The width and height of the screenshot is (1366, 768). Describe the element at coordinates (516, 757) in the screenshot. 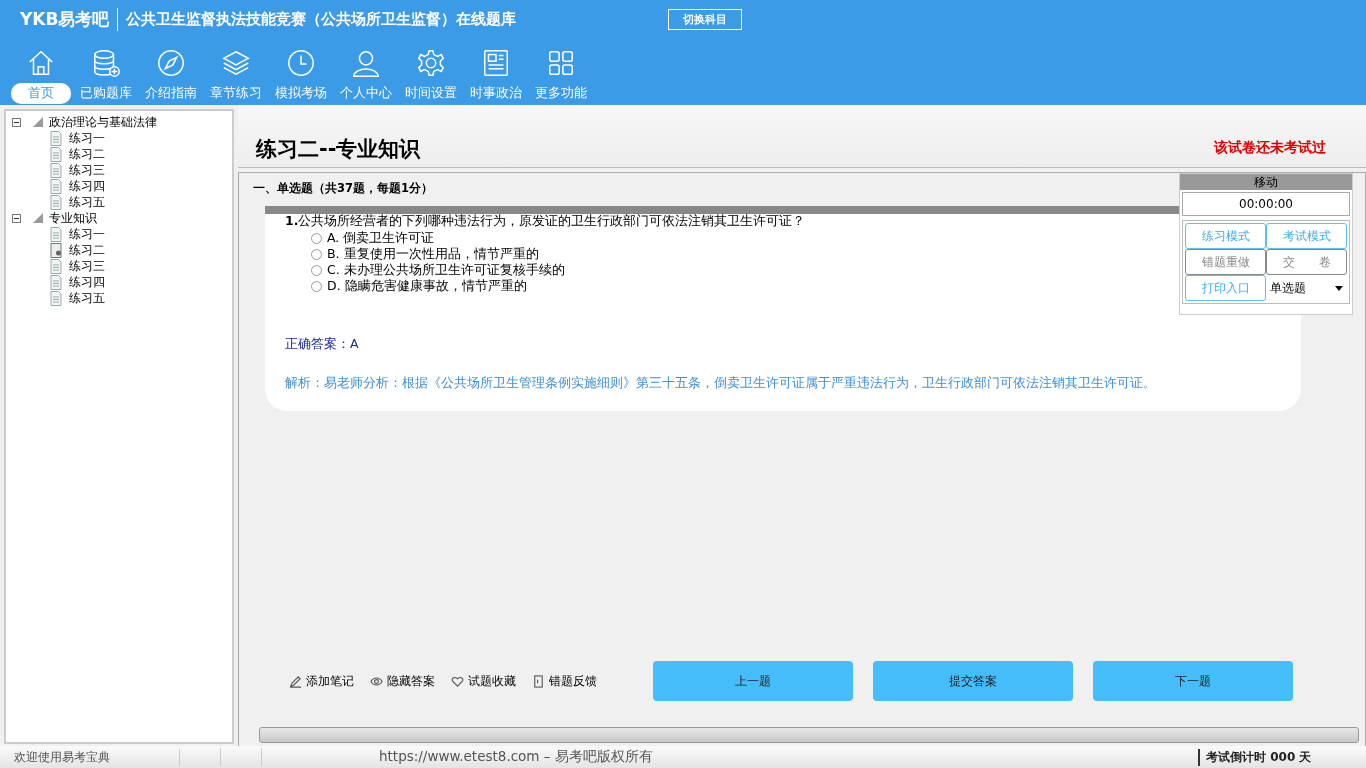

I see `copyright-text: https://www.etest8.com – 易考吧版权所有` at that location.